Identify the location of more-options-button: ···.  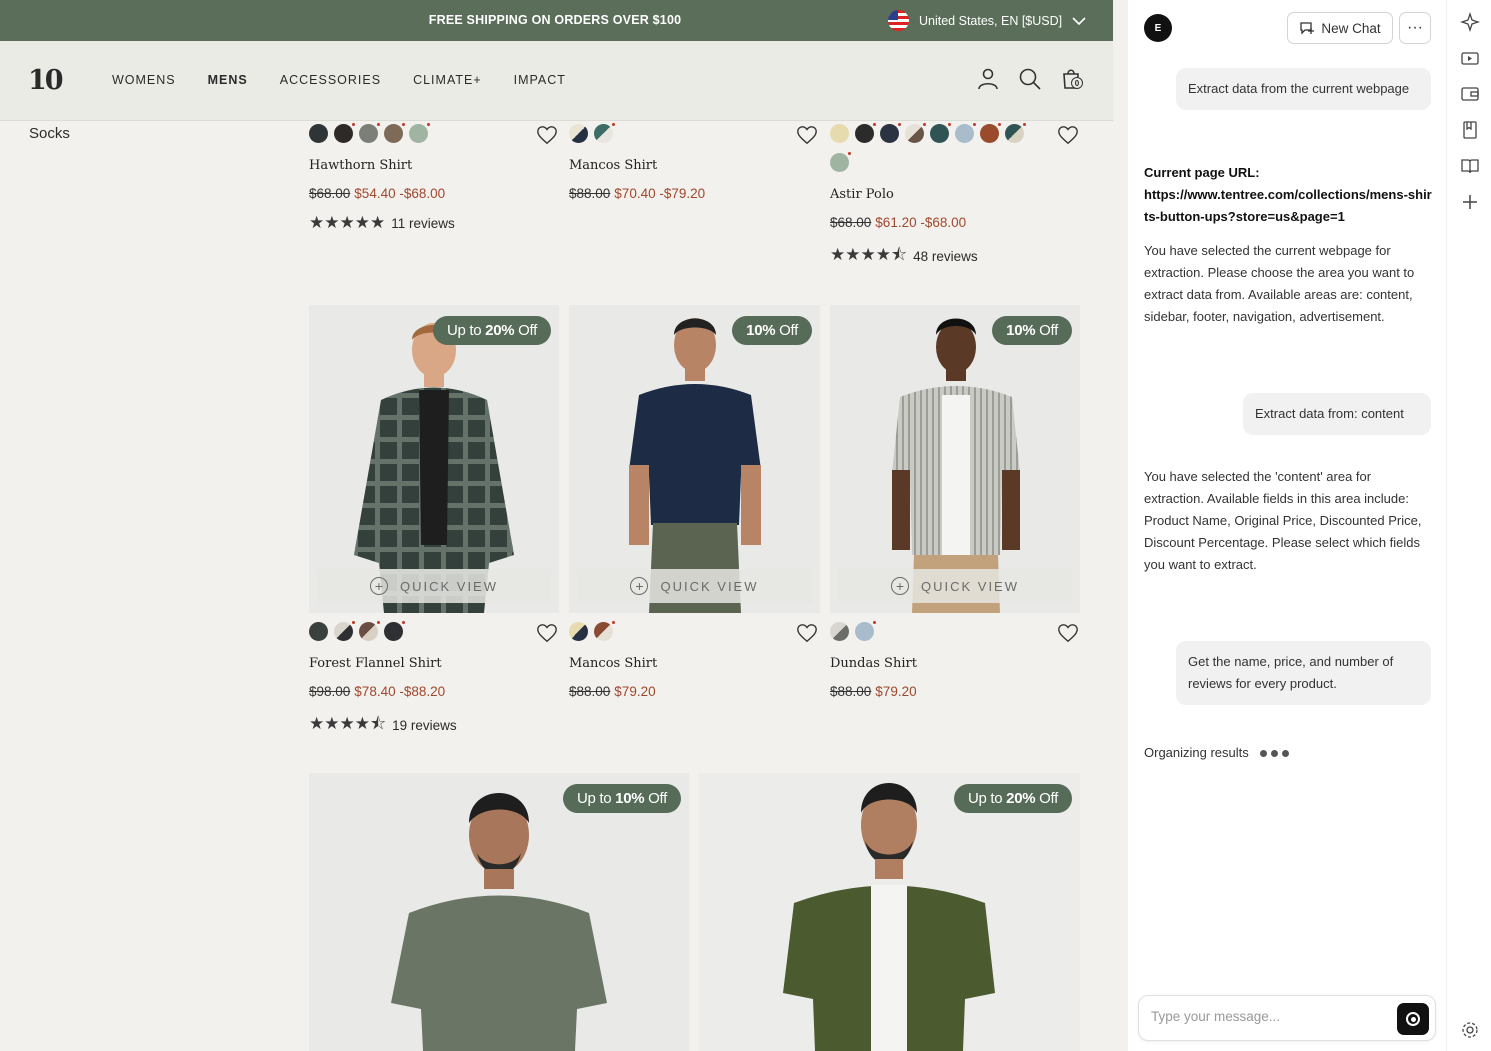
(1415, 28).